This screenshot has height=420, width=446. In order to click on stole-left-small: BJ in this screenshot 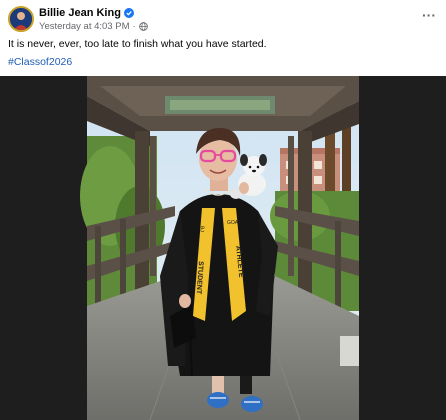, I will do `click(202, 229)`.